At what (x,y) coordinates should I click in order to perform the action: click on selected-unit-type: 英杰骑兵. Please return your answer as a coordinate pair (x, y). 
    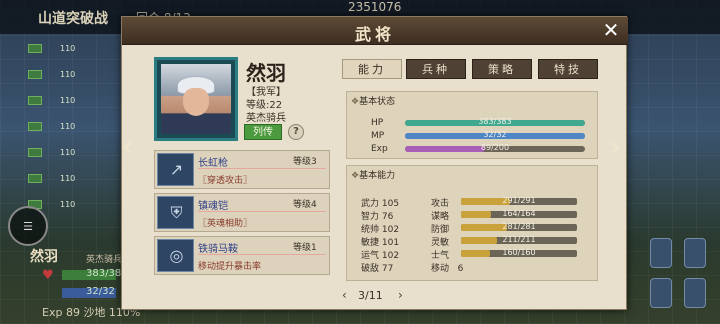
    Looking at the image, I should click on (104, 260).